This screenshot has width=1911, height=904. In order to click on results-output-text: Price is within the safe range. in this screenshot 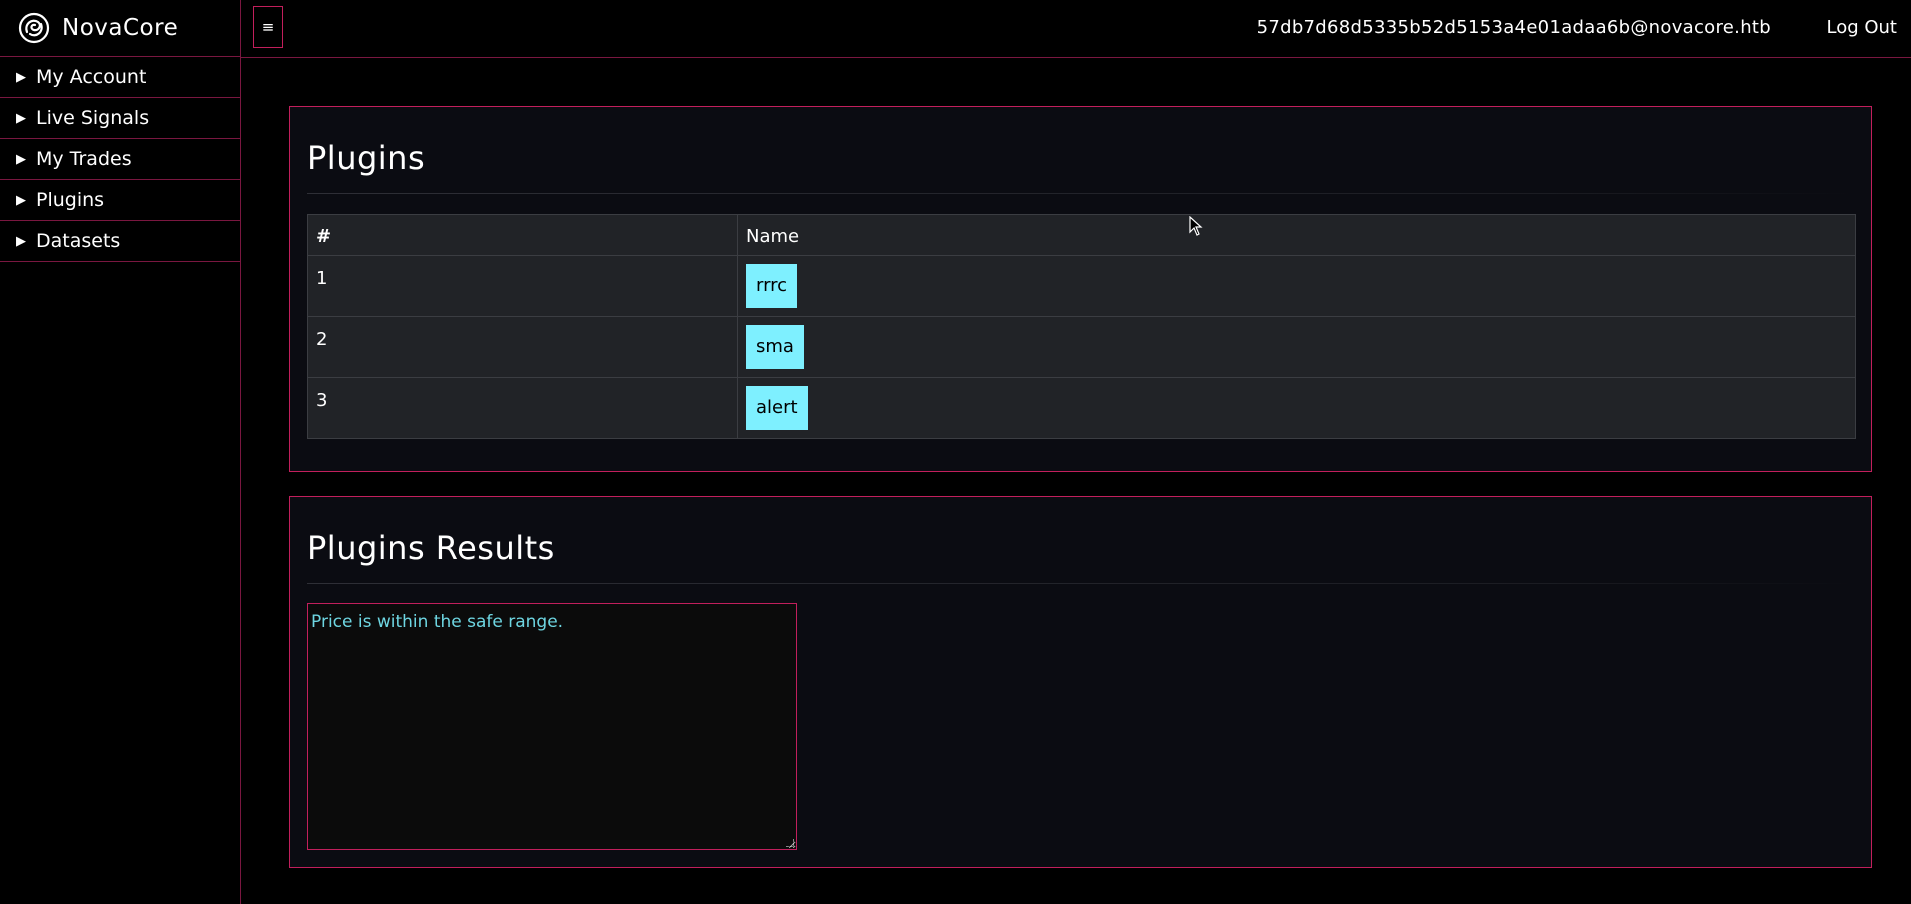, I will do `click(437, 622)`.